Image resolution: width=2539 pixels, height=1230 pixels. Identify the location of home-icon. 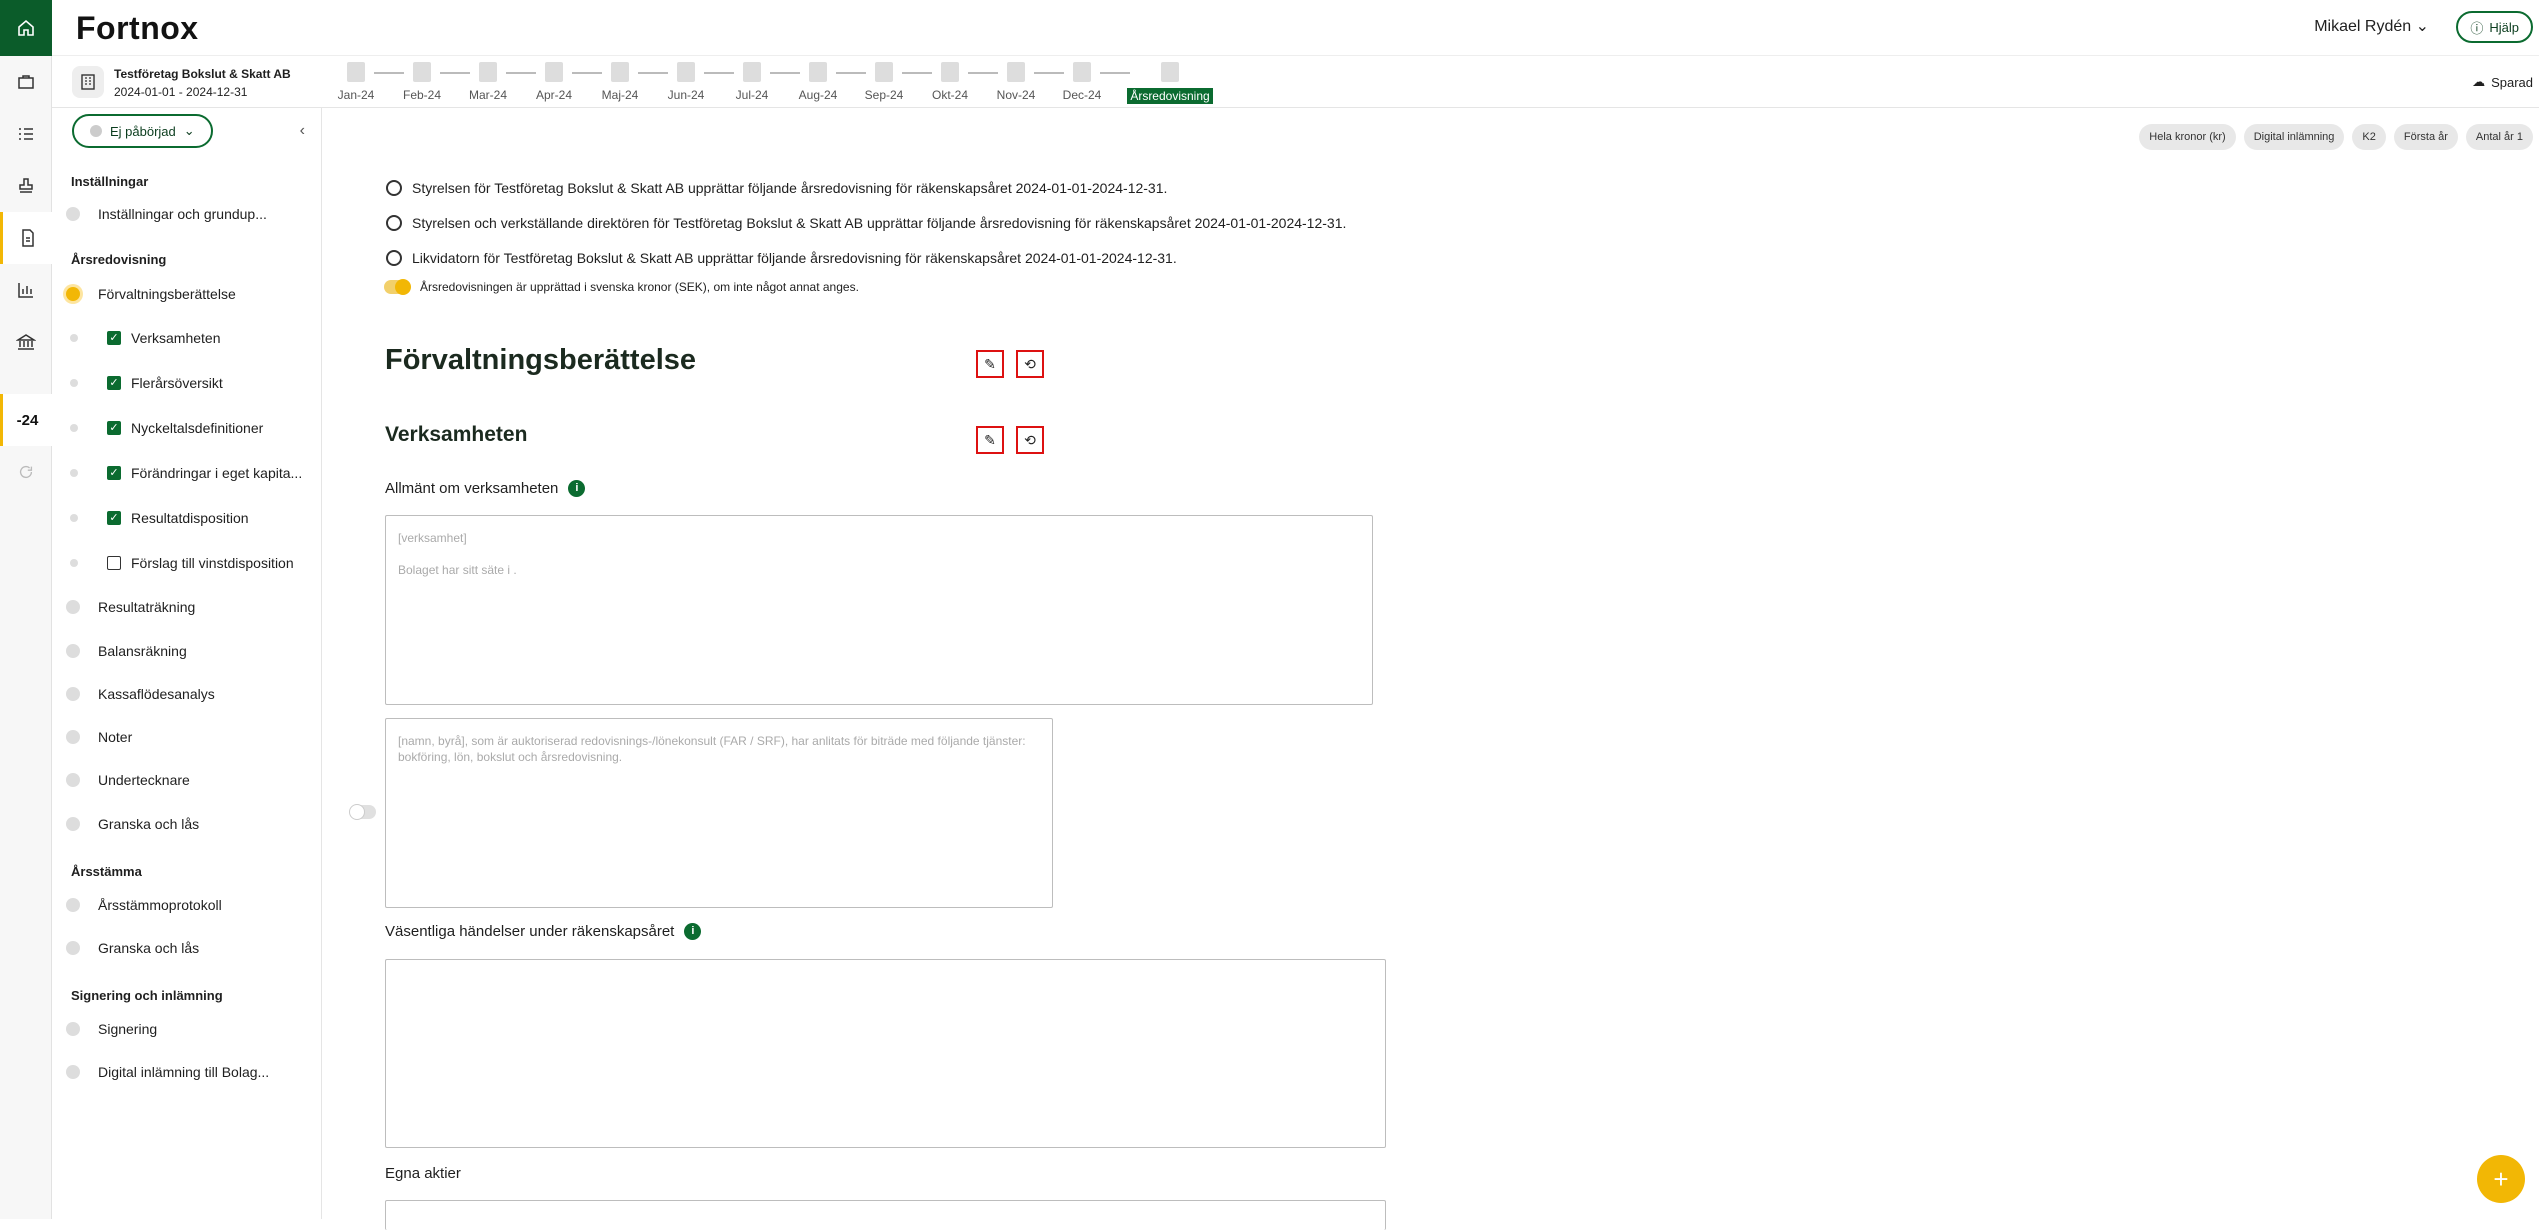
(26, 28).